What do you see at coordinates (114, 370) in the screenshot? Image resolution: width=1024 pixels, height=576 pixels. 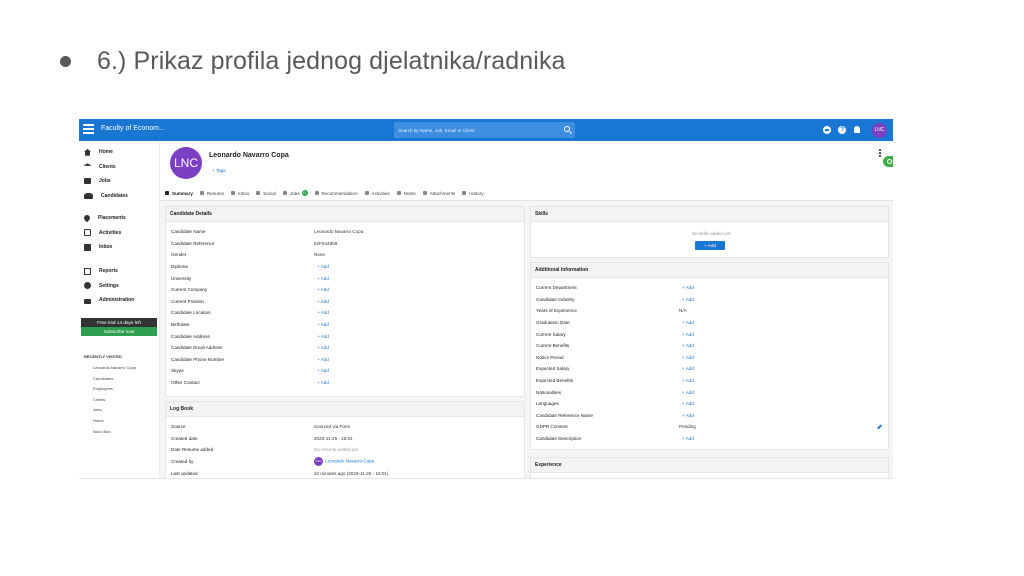 I see `recent-item: Leonardo Navarro Copa` at bounding box center [114, 370].